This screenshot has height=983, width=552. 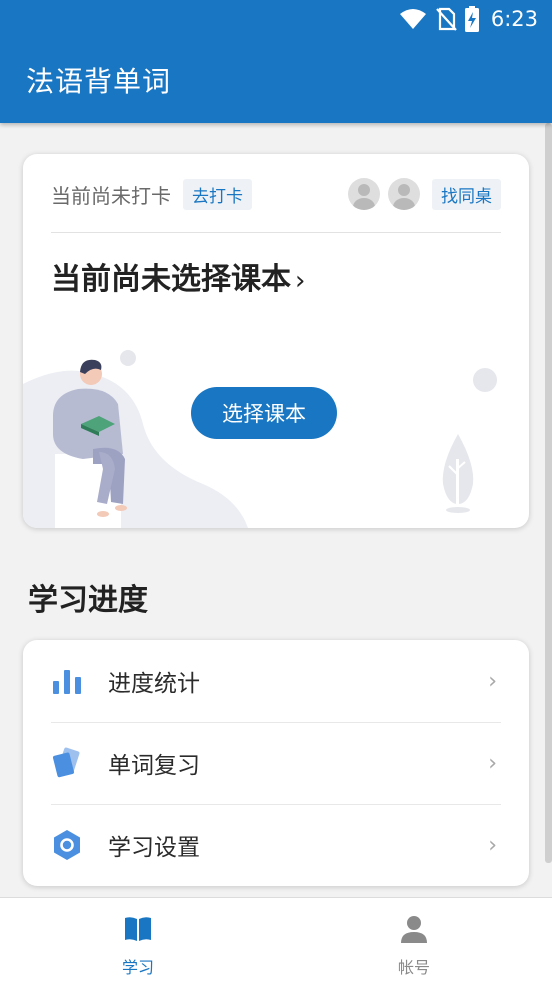 I want to click on bottom-nav: 学习 帐号, so click(x=276, y=940).